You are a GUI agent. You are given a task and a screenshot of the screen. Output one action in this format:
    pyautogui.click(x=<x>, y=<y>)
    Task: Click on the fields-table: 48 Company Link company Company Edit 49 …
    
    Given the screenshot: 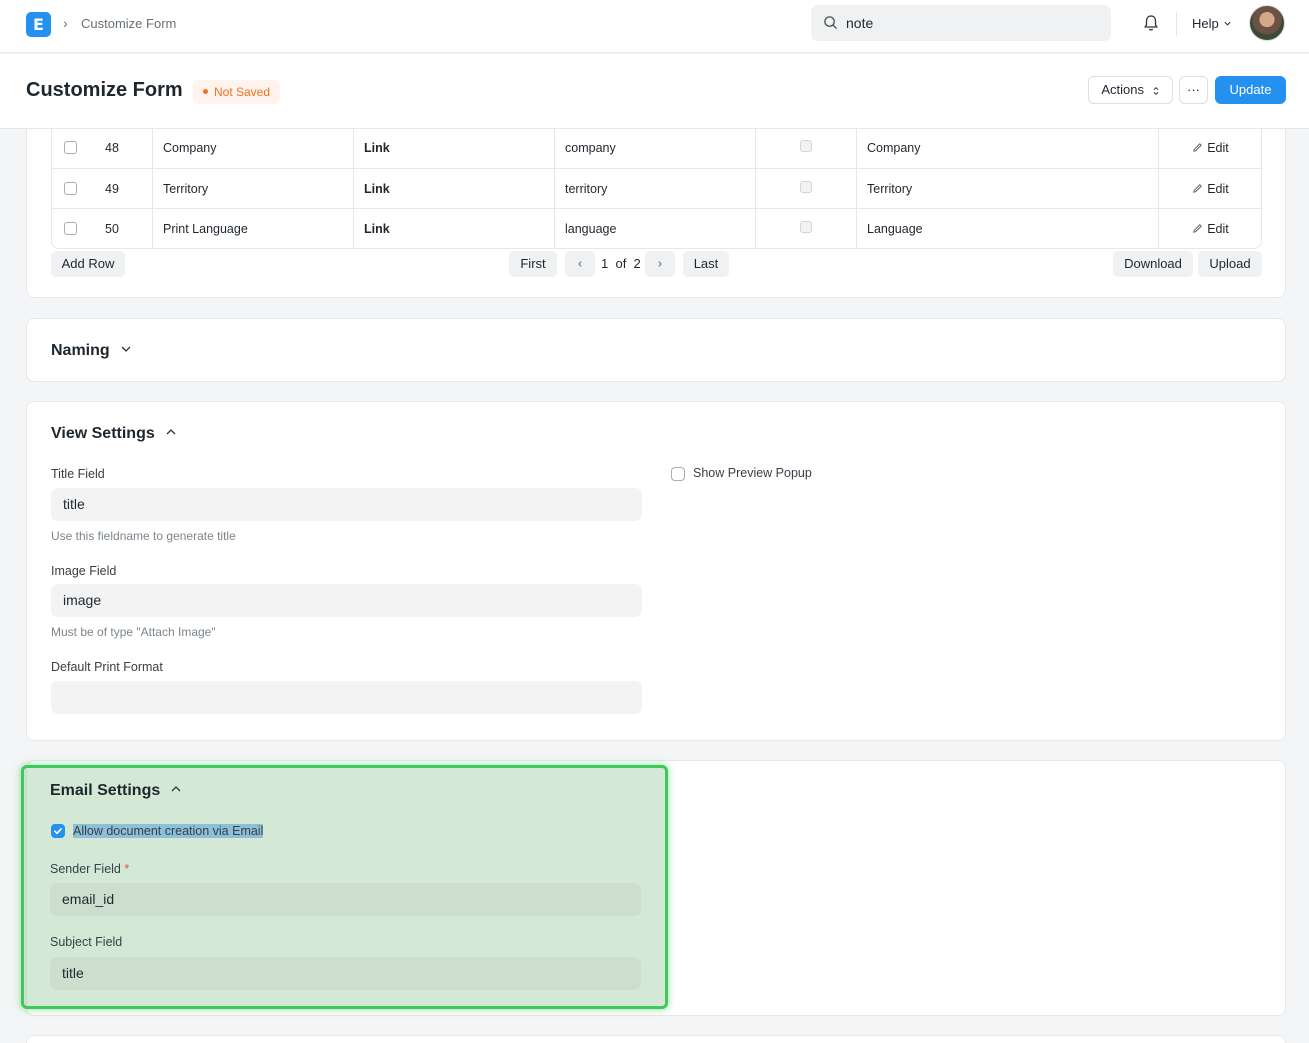 What is the action you would take?
    pyautogui.click(x=656, y=188)
    